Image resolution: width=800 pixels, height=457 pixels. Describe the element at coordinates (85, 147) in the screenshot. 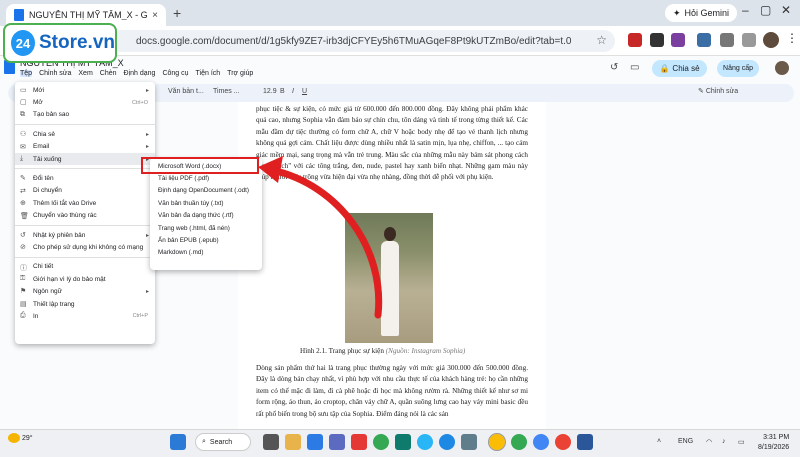

I see `file-menu-item: ✉ Email ▸` at that location.